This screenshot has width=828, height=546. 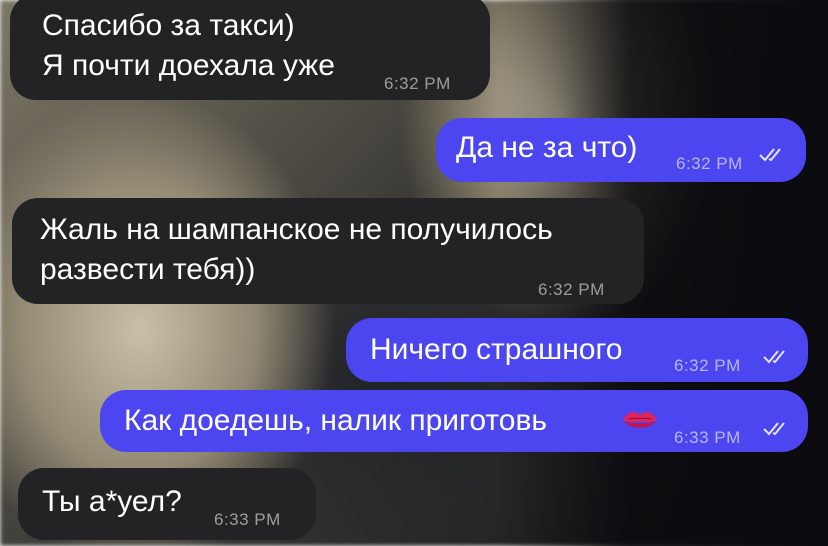 I want to click on message-text: развести тебя)), so click(x=148, y=269).